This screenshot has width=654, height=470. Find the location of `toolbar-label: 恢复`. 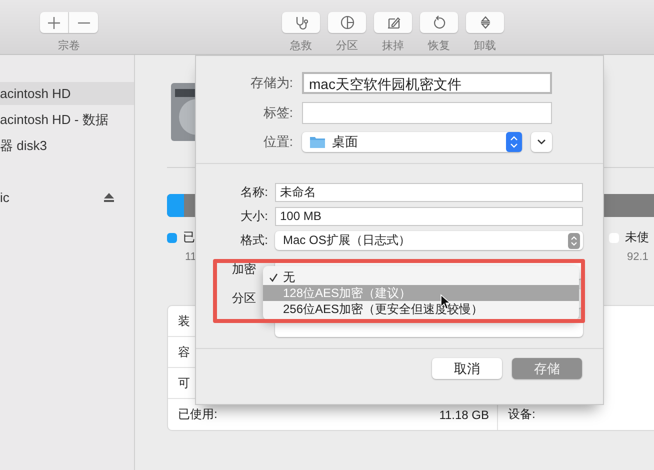

toolbar-label: 恢复 is located at coordinates (439, 46).